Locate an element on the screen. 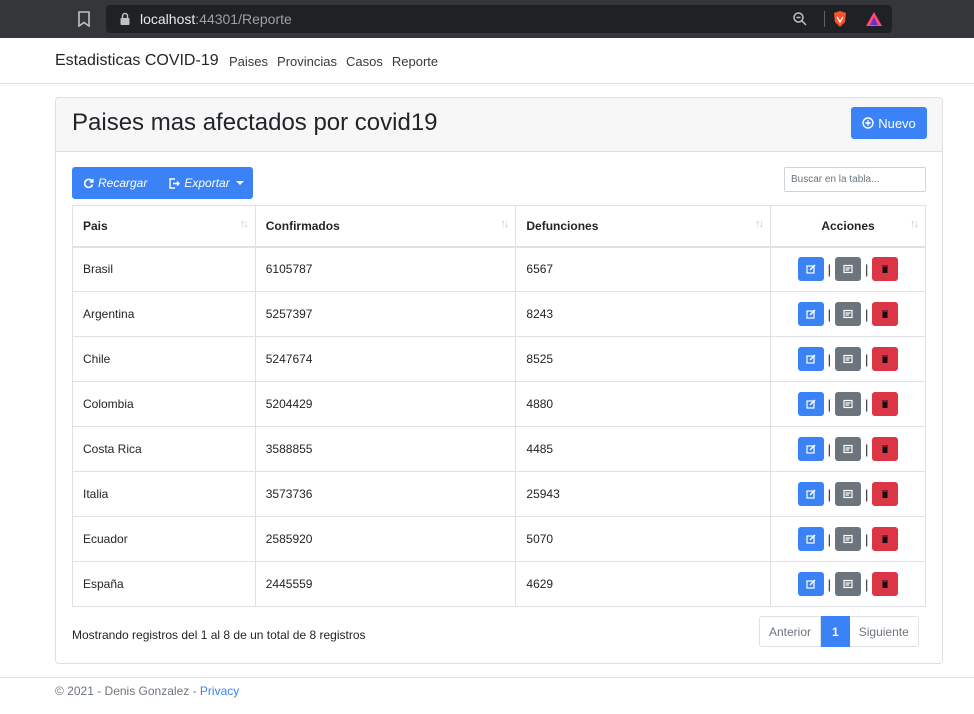  cell-pais: Brasil is located at coordinates (164, 269).